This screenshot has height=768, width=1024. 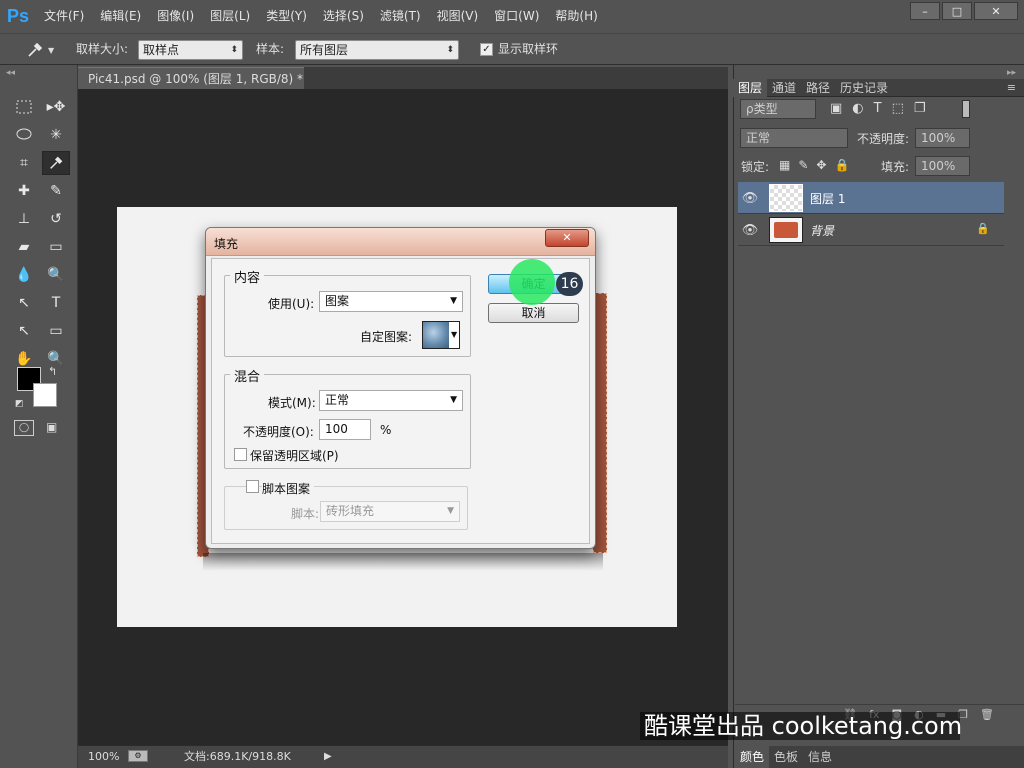 I want to click on lock-image-icon: ✎, so click(x=803, y=165).